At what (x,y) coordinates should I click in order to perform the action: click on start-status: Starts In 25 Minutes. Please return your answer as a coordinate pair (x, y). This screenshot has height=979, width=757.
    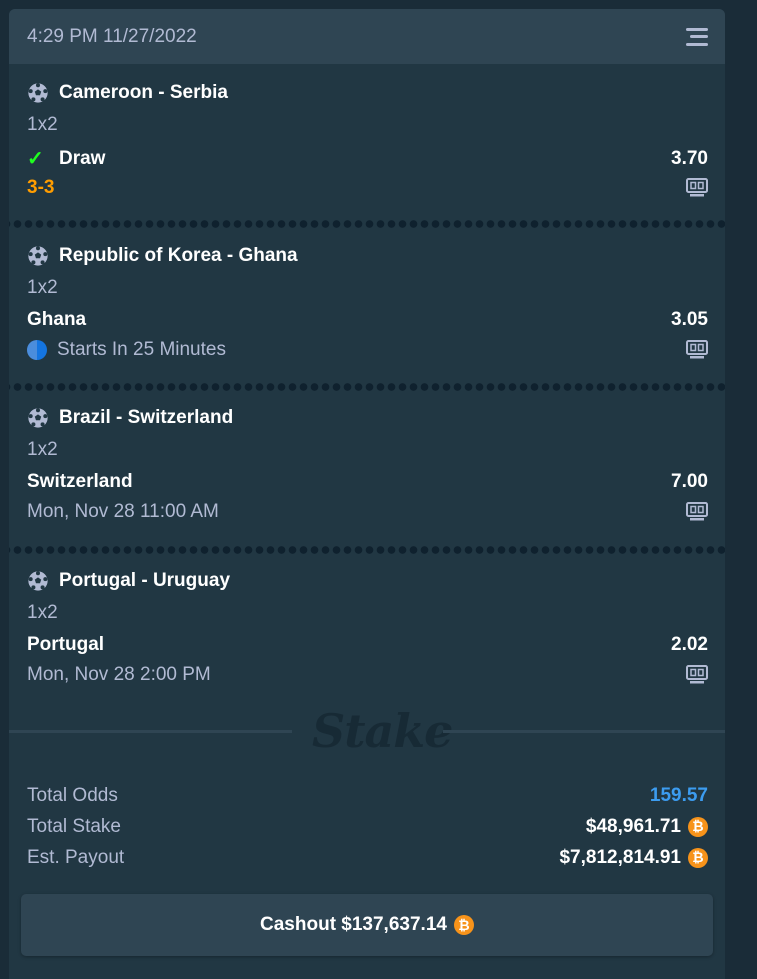
    Looking at the image, I should click on (141, 349).